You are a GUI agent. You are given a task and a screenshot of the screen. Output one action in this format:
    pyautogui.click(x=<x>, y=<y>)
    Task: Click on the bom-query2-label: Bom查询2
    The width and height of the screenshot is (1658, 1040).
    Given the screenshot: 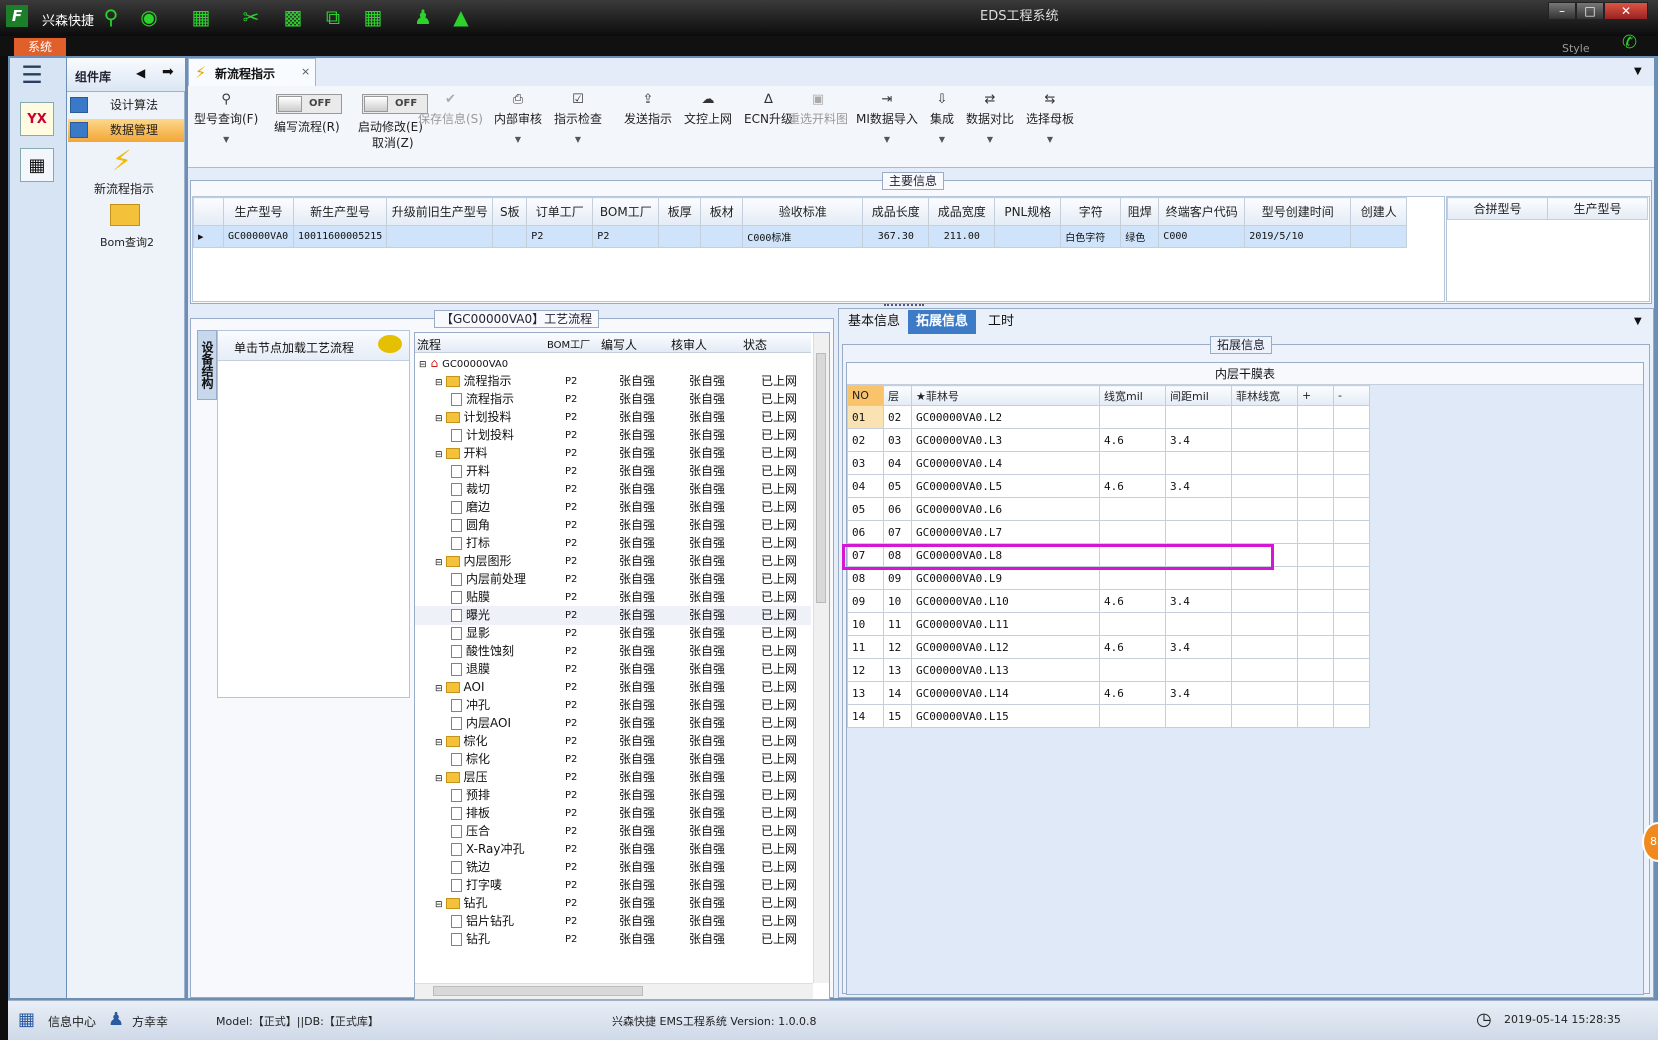 What is the action you would take?
    pyautogui.click(x=127, y=242)
    